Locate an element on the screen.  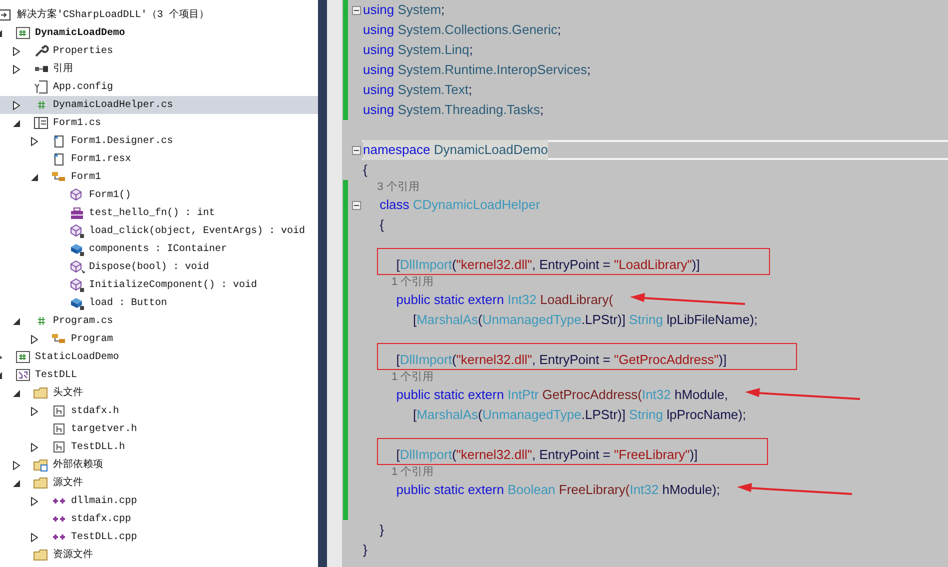
tree-item: DynamicLoadHelper.cs is located at coordinates (159, 105).